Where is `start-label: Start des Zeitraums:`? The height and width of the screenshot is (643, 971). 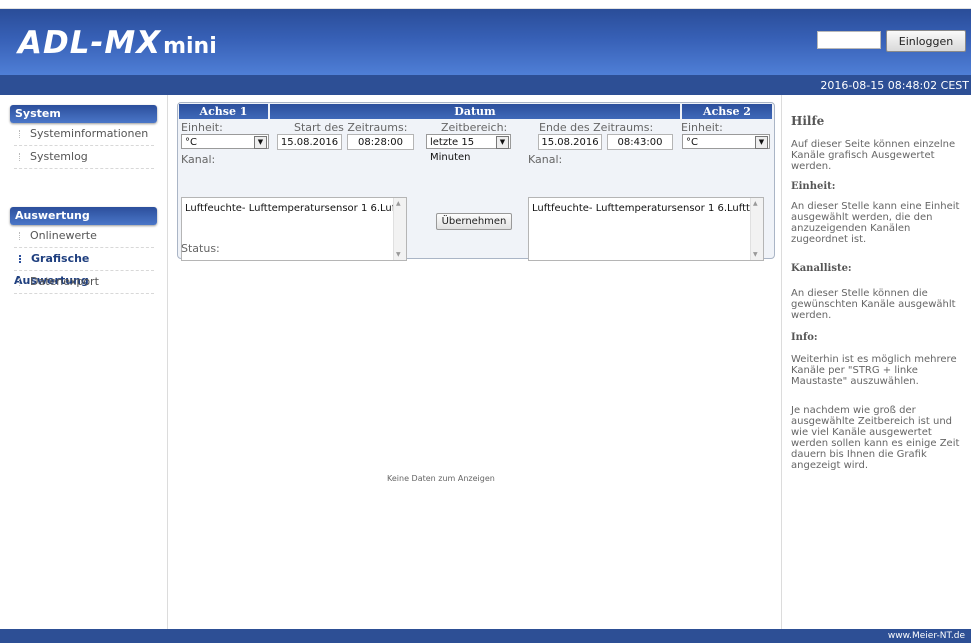
start-label: Start des Zeitraums: is located at coordinates (351, 127).